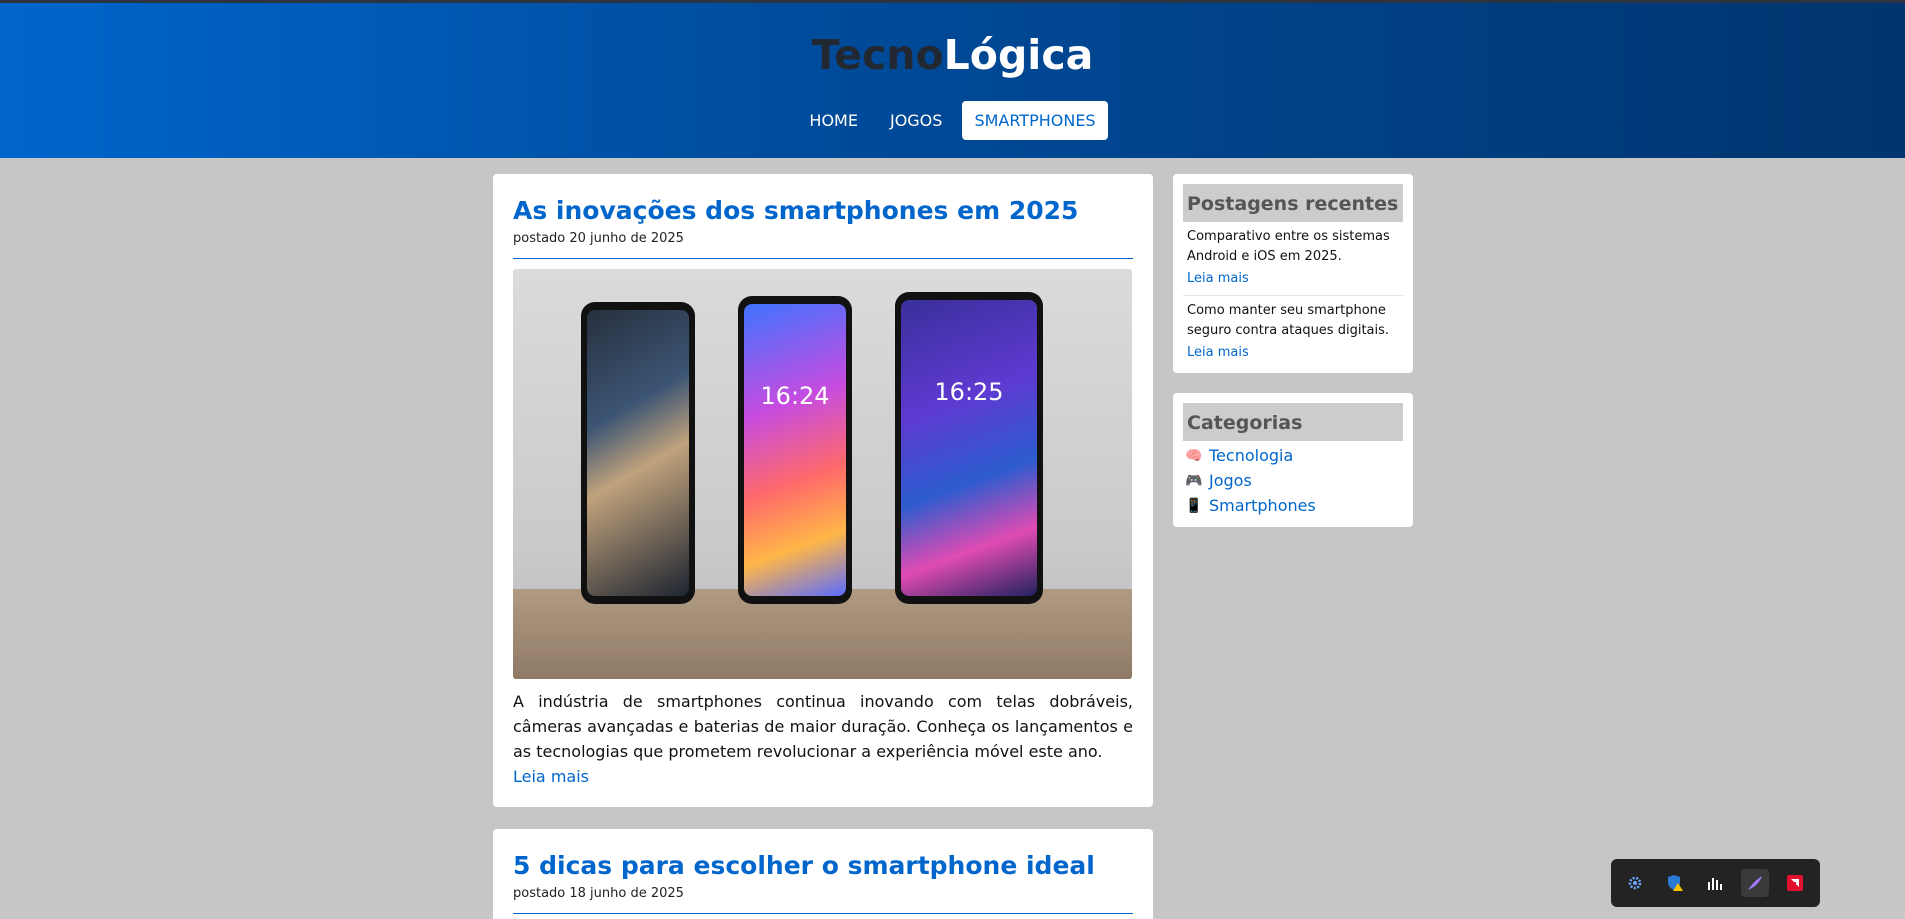 This screenshot has width=1905, height=919. What do you see at coordinates (1262, 505) in the screenshot?
I see `category-link: Smartphones` at bounding box center [1262, 505].